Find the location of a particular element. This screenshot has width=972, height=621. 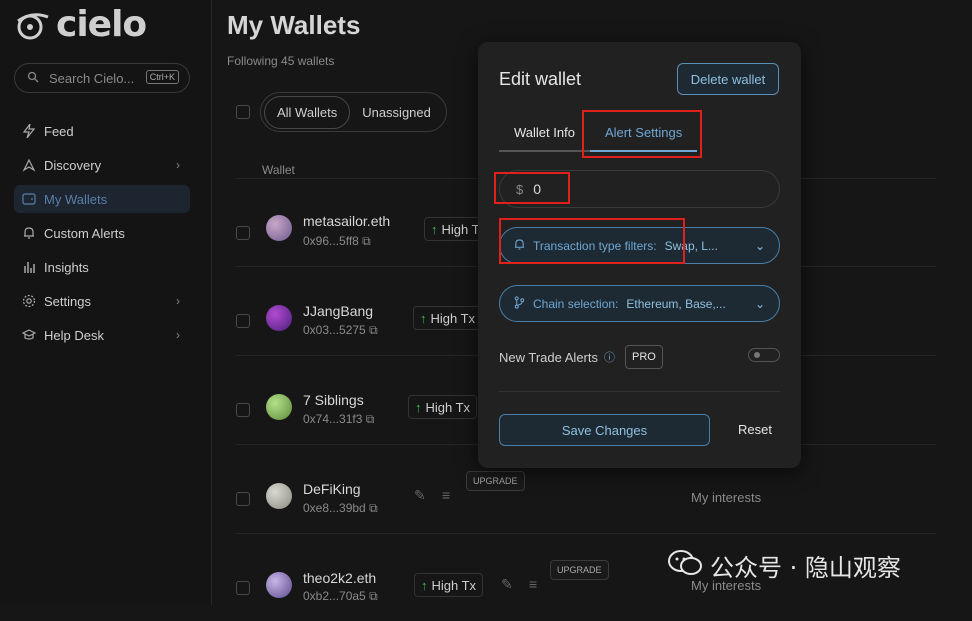

gear-icon is located at coordinates (29, 301).